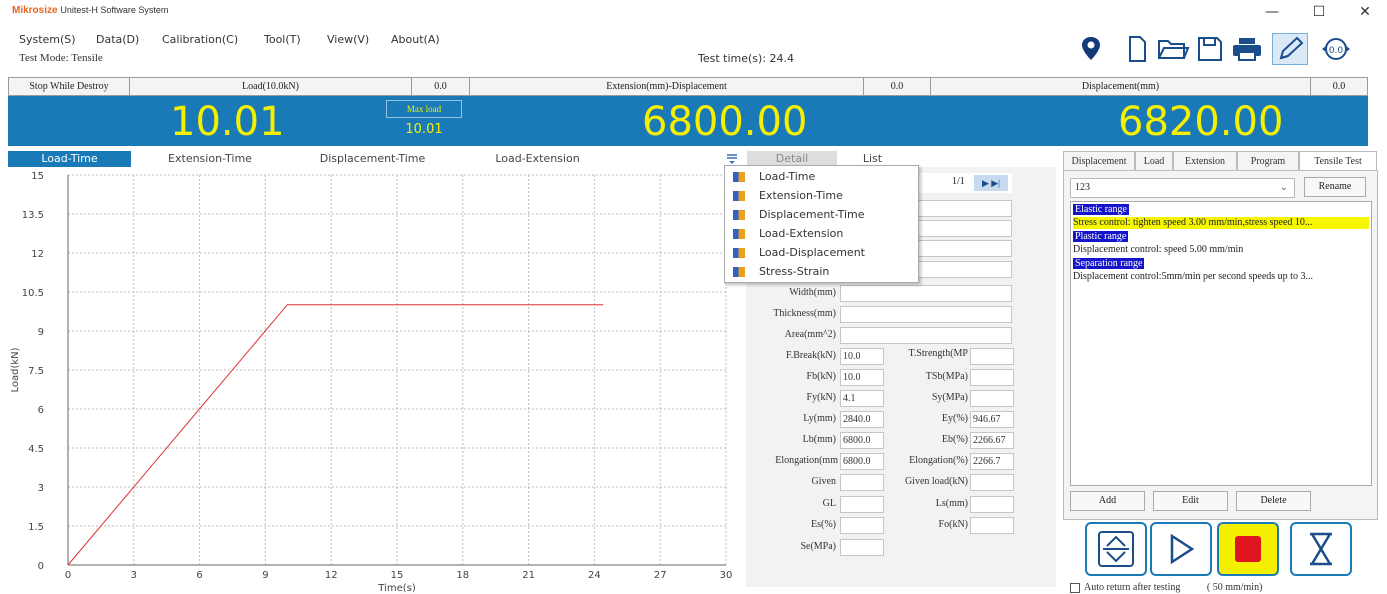 Image resolution: width=1387 pixels, height=594 pixels. What do you see at coordinates (1154, 161) in the screenshot?
I see `tab-load: Load` at bounding box center [1154, 161].